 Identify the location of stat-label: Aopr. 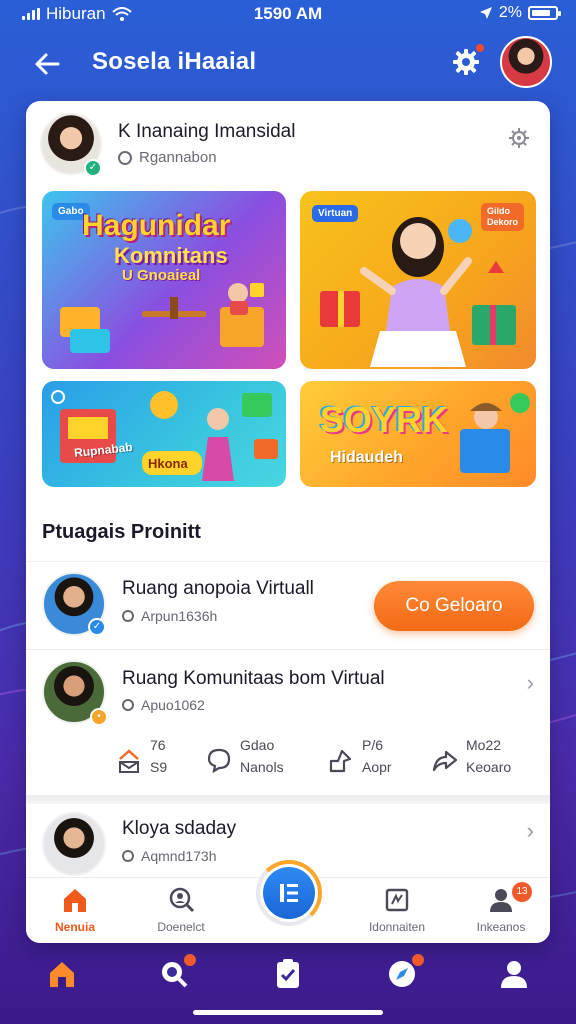
(377, 767).